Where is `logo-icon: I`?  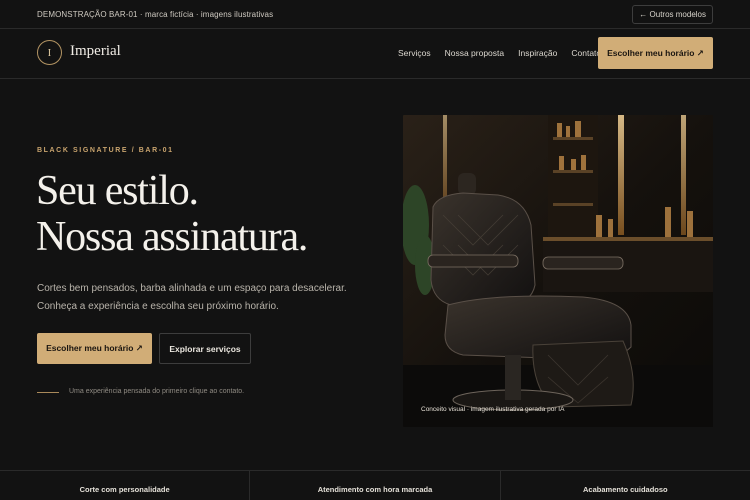
logo-icon: I is located at coordinates (49, 52).